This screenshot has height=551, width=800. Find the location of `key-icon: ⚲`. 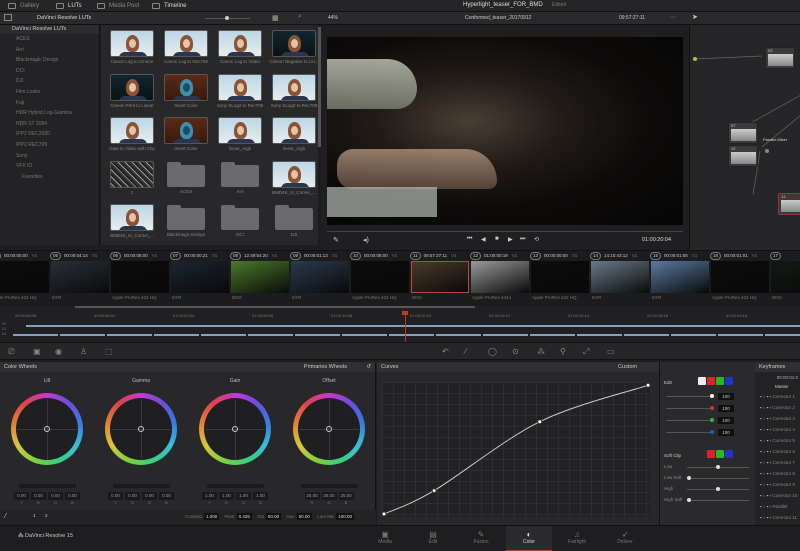

key-icon: ⚲ is located at coordinates (563, 351).